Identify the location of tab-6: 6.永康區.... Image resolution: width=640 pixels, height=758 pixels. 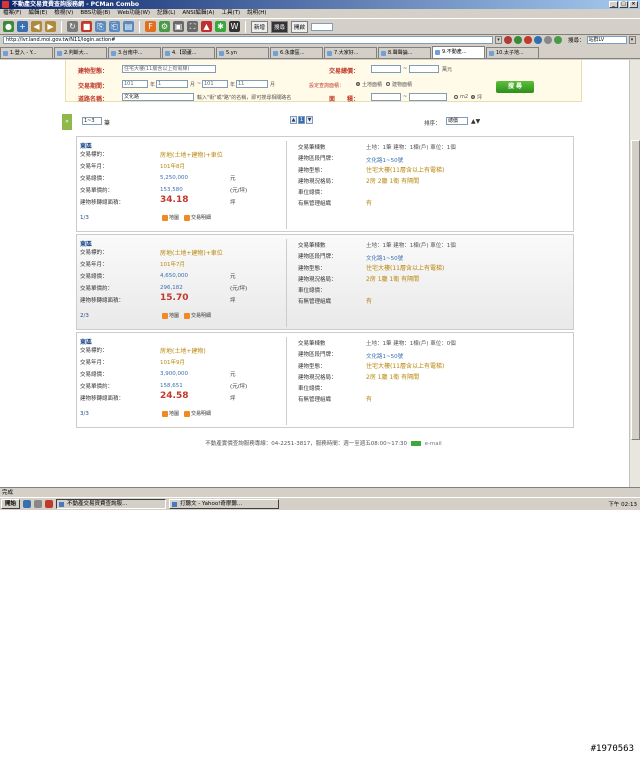
(296, 52).